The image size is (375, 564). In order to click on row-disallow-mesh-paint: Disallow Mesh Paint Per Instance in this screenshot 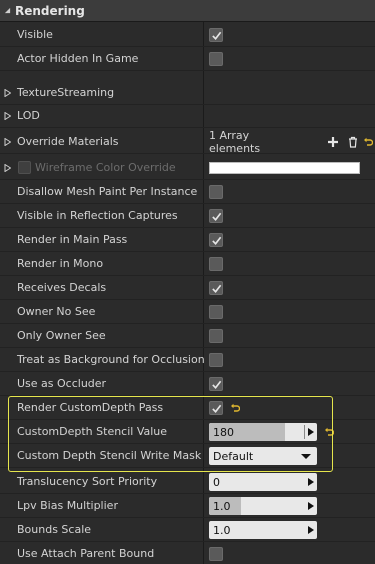, I will do `click(187, 192)`.